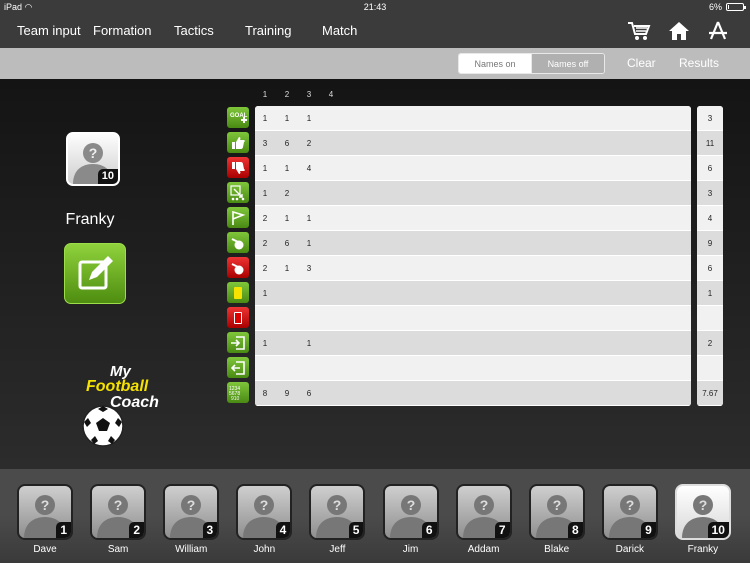  I want to click on table-row: 8 9 6, so click(473, 393).